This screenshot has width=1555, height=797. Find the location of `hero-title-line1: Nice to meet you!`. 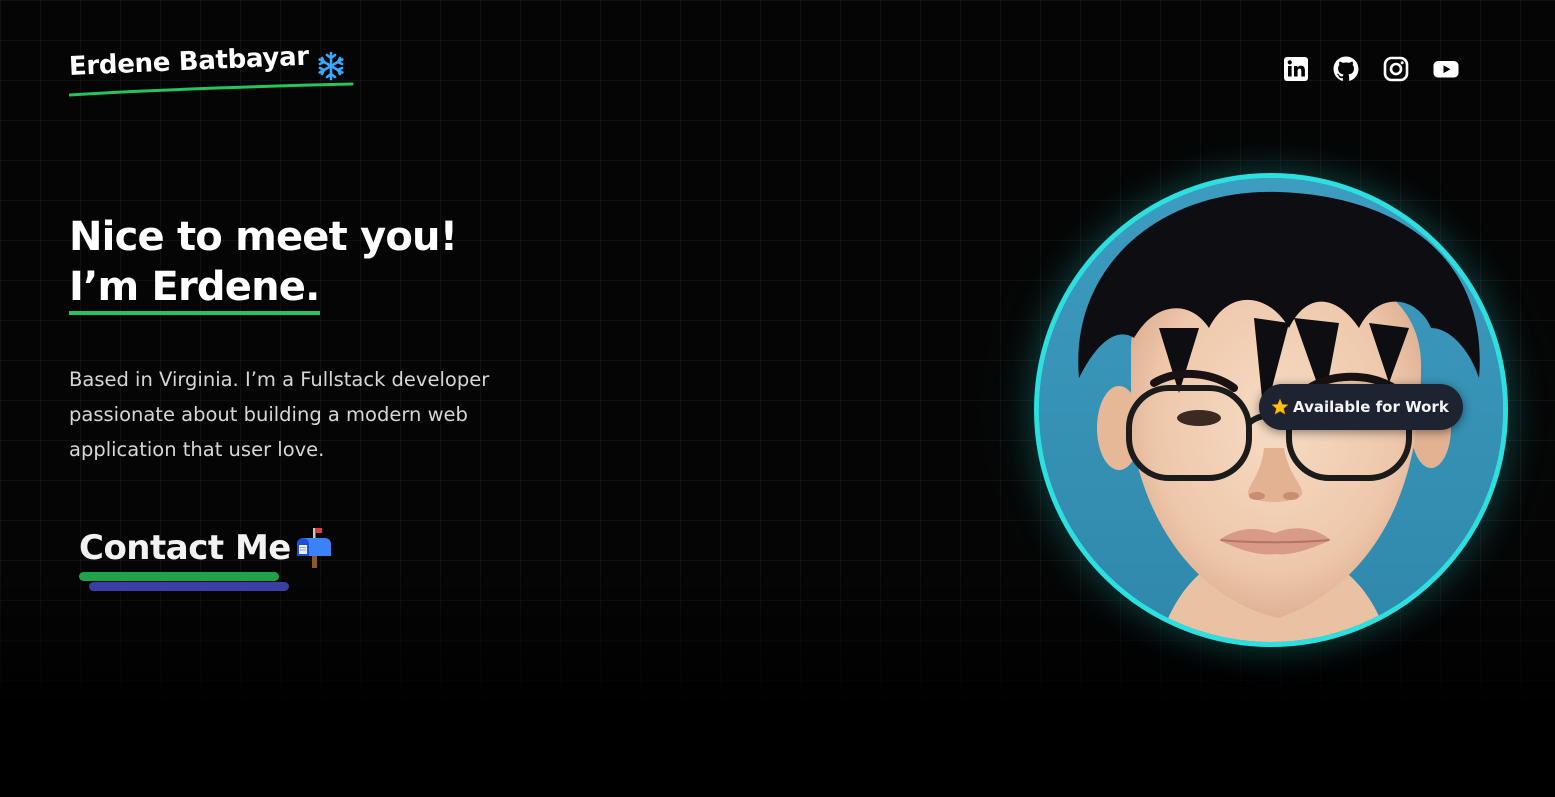

hero-title-line1: Nice to meet you! is located at coordinates (263, 237).